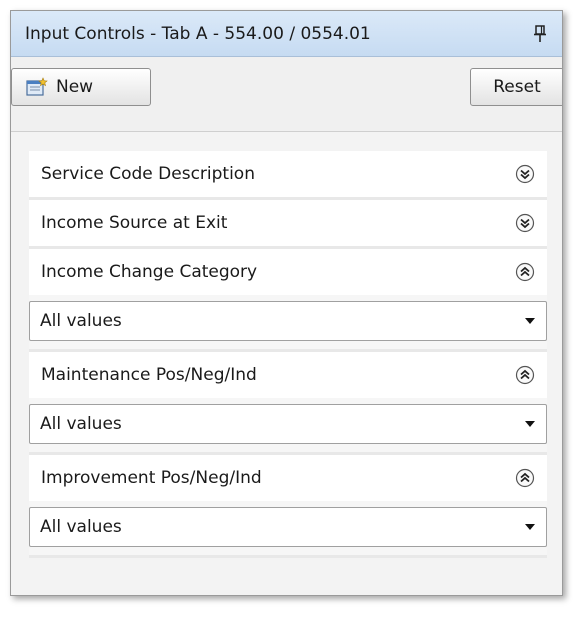 The image size is (573, 624). What do you see at coordinates (286, 94) in the screenshot?
I see `toolbar: New Reset` at bounding box center [286, 94].